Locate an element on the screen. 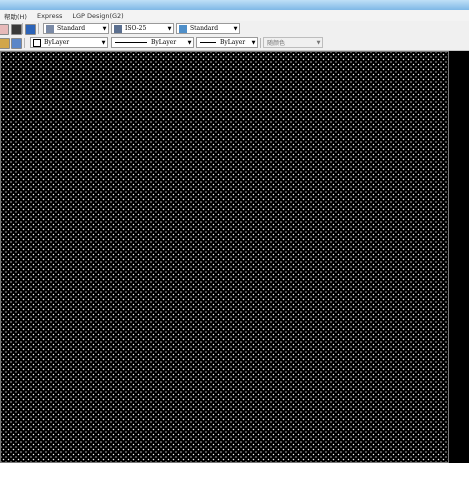 The height and width of the screenshot is (480, 469). color-swatch-icon is located at coordinates (37, 42).